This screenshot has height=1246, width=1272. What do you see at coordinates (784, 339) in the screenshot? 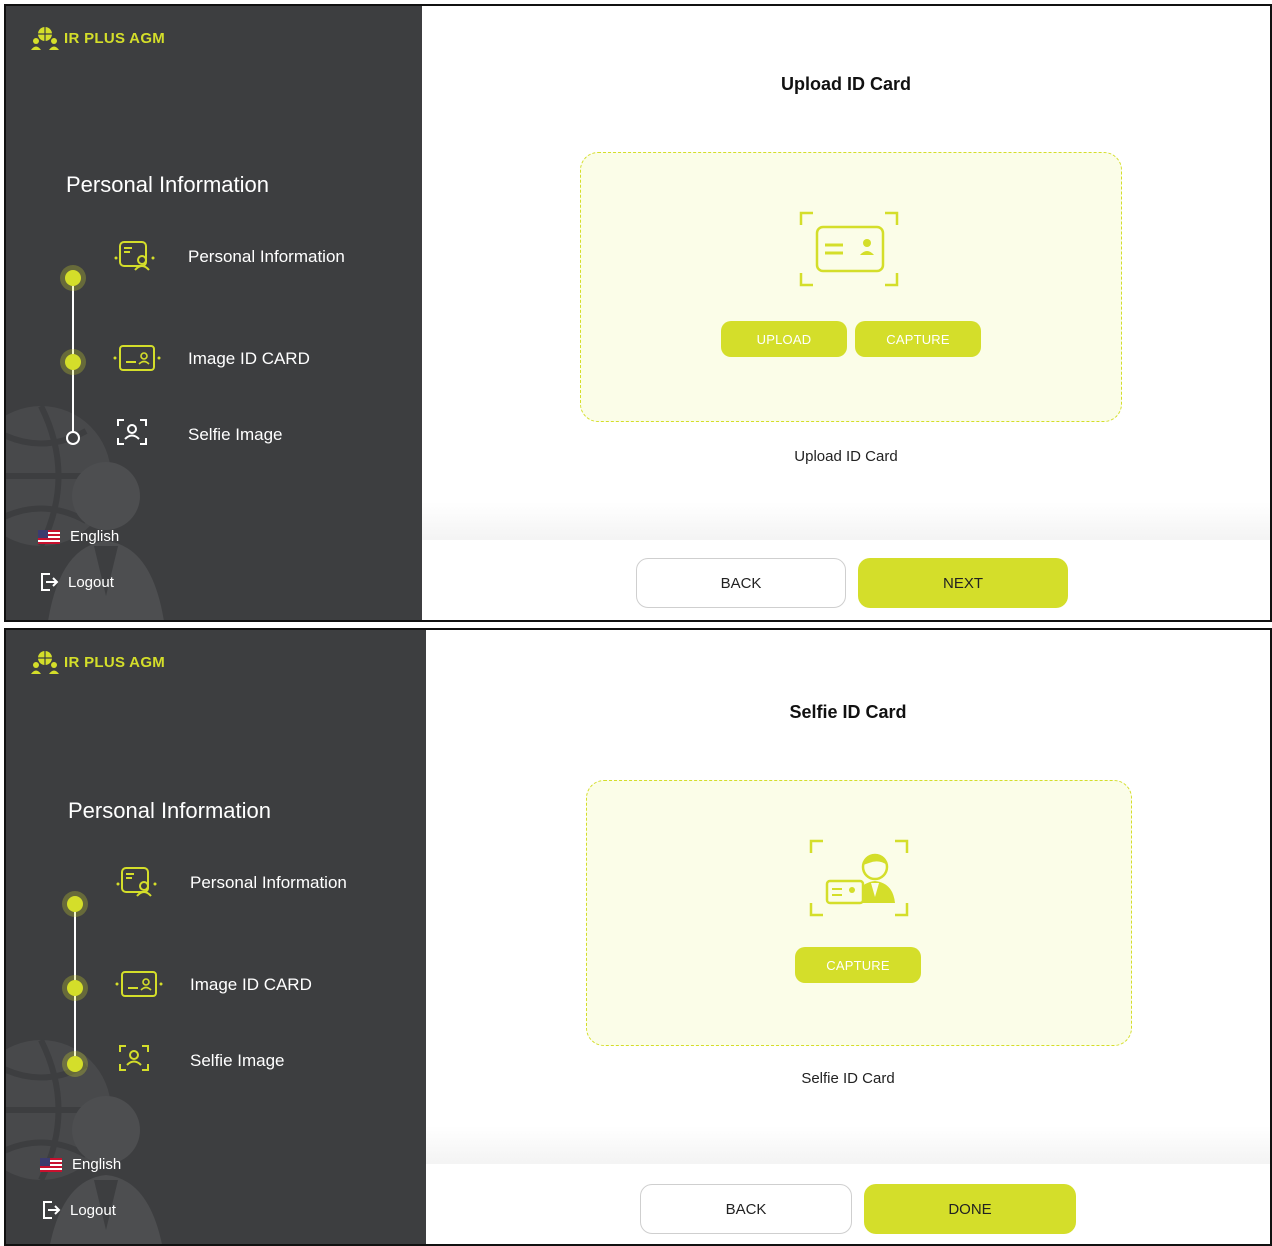
I see `upload-button: UPLOAD` at bounding box center [784, 339].